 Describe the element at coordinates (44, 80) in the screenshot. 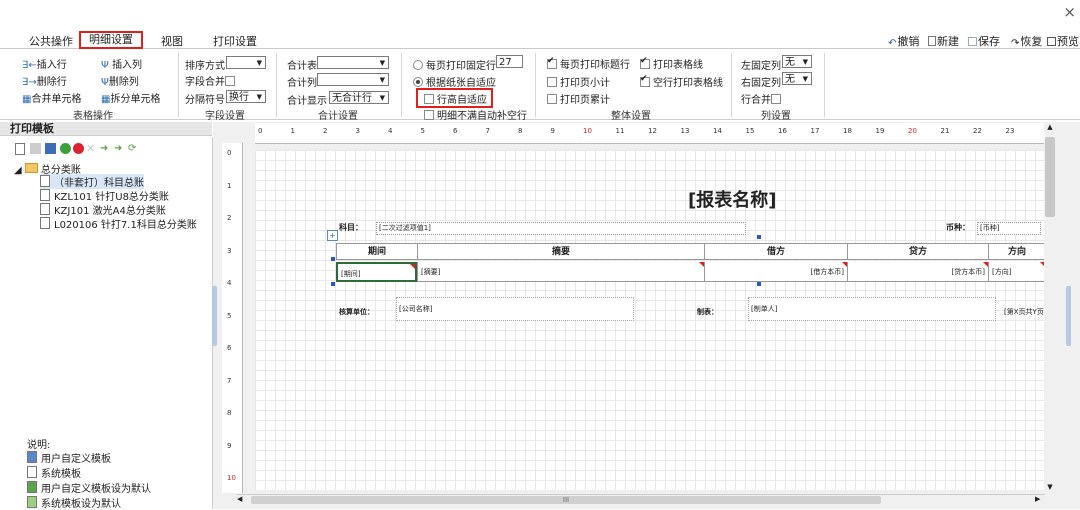

I see `delete-row-button: ∃→删除行` at that location.